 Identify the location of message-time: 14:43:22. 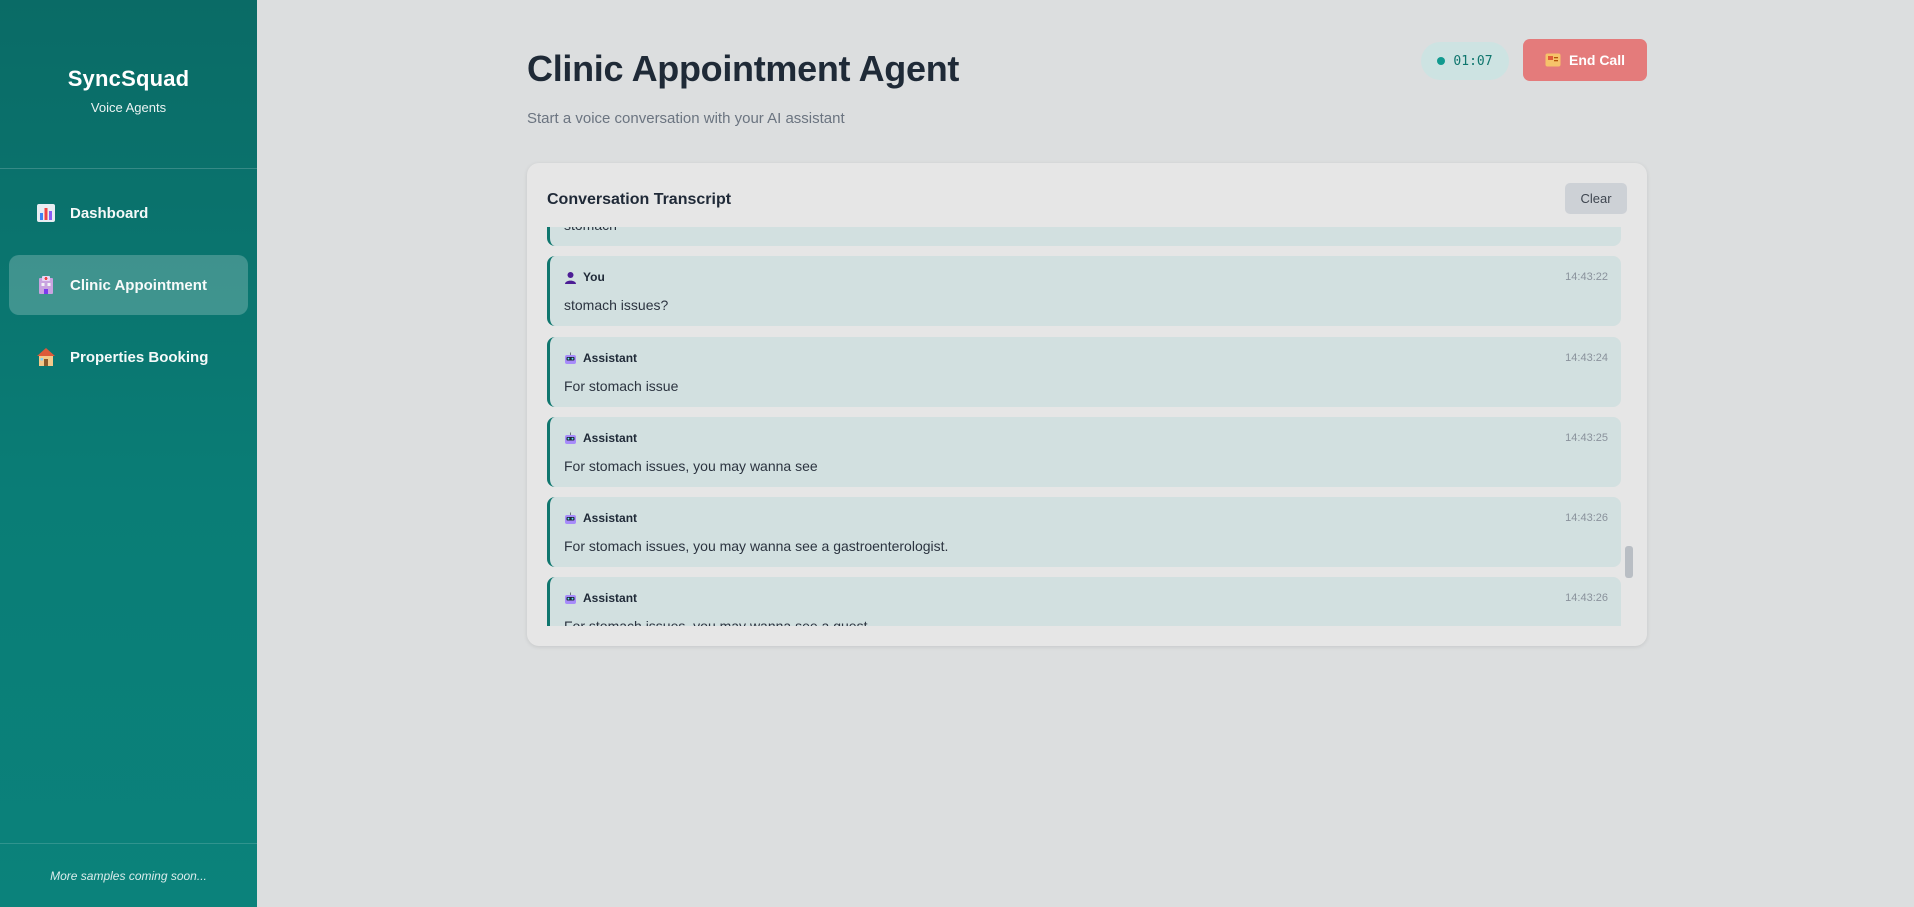
(1586, 277).